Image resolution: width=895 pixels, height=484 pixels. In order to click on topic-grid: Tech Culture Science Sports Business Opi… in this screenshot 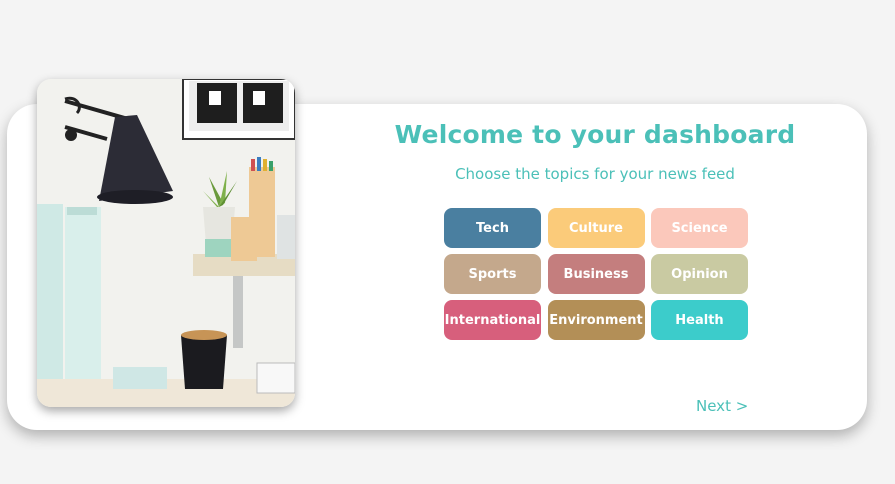, I will do `click(596, 274)`.